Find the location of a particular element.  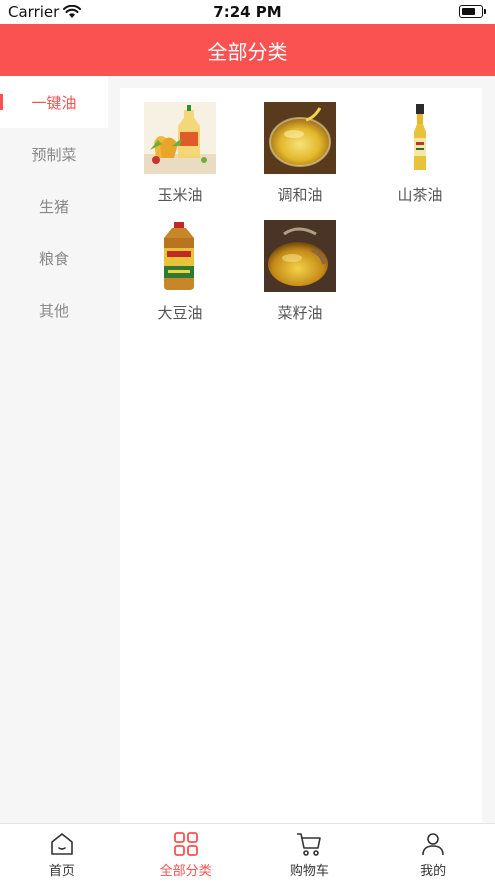

product-blended-oil: 调和油 is located at coordinates (300, 153).